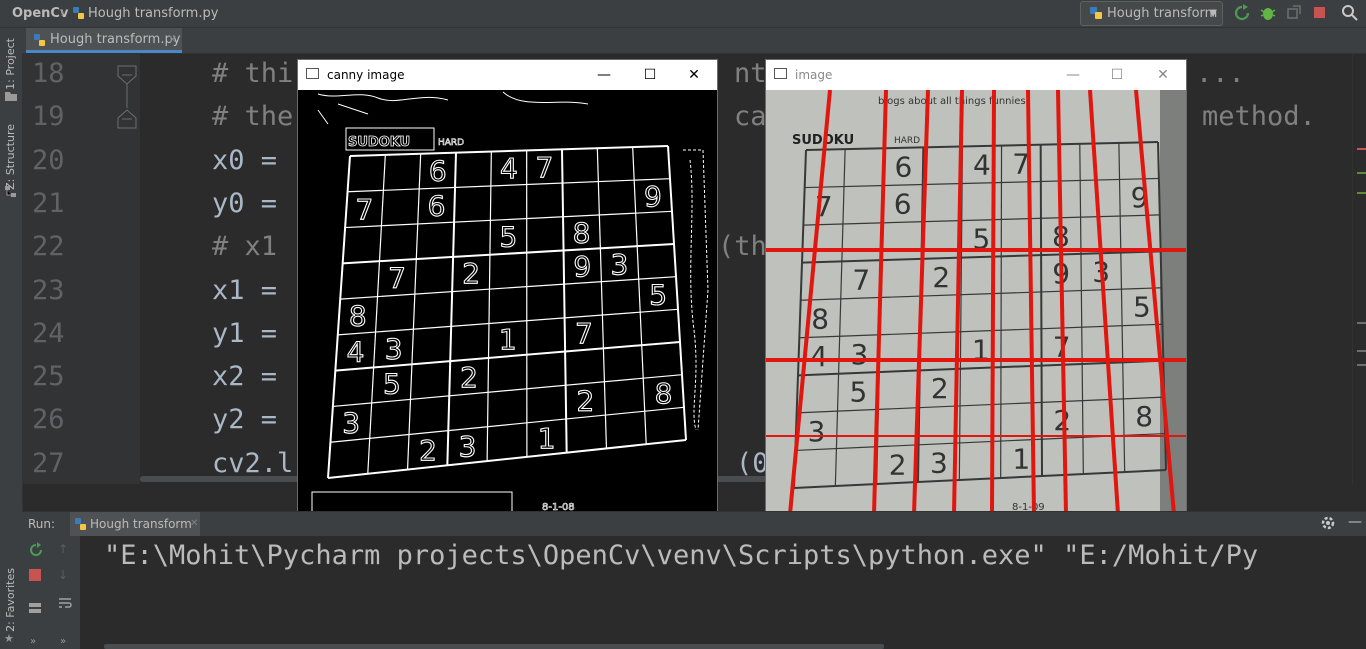  What do you see at coordinates (750, 117) in the screenshot?
I see `code-line-fragment: ca` at bounding box center [750, 117].